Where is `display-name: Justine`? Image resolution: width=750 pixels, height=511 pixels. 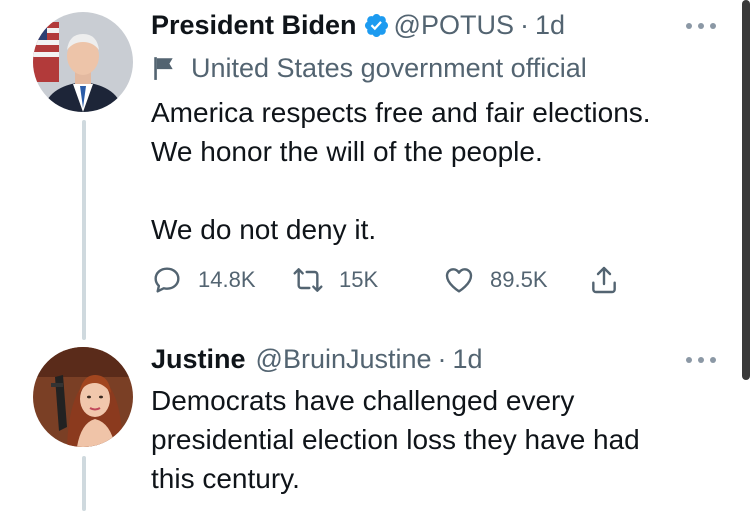 display-name: Justine is located at coordinates (198, 359).